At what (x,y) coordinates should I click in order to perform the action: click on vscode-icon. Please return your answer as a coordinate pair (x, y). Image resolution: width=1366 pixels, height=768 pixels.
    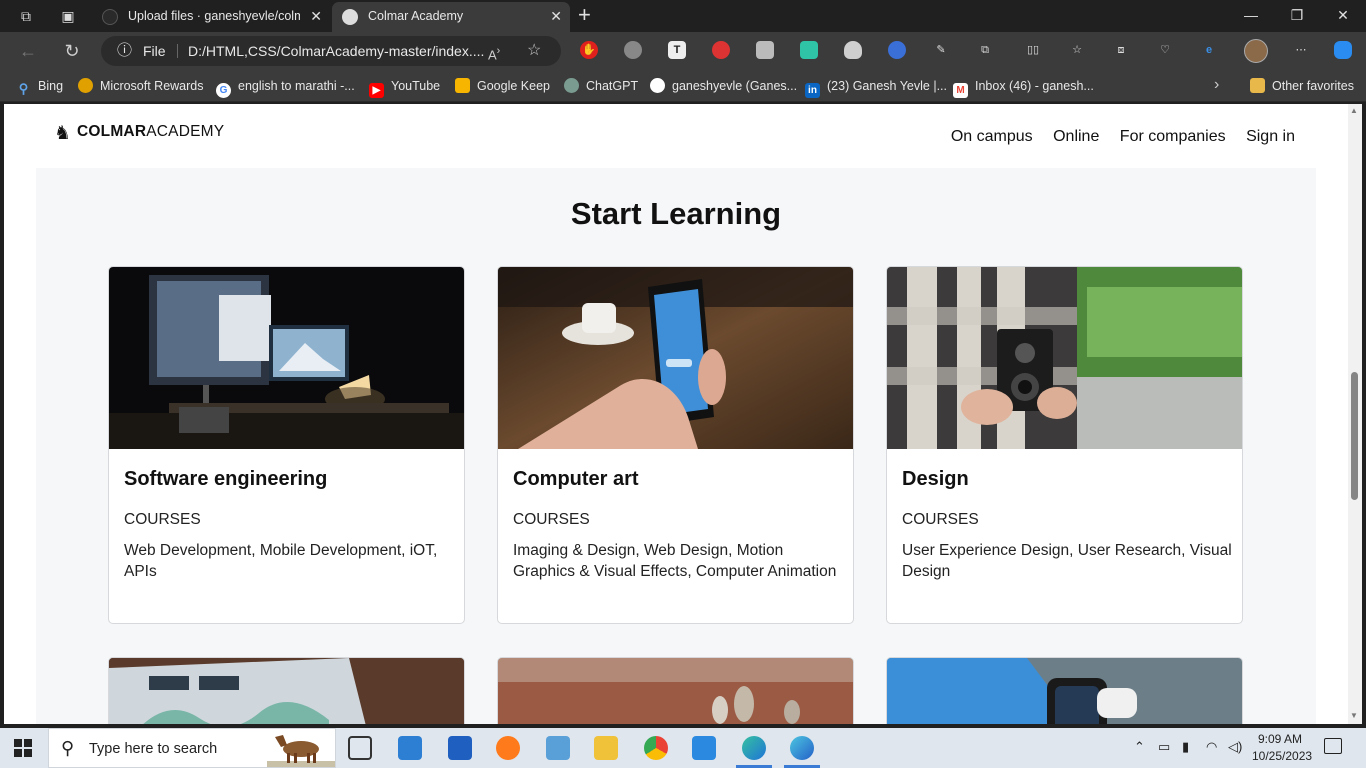
    Looking at the image, I should click on (704, 748).